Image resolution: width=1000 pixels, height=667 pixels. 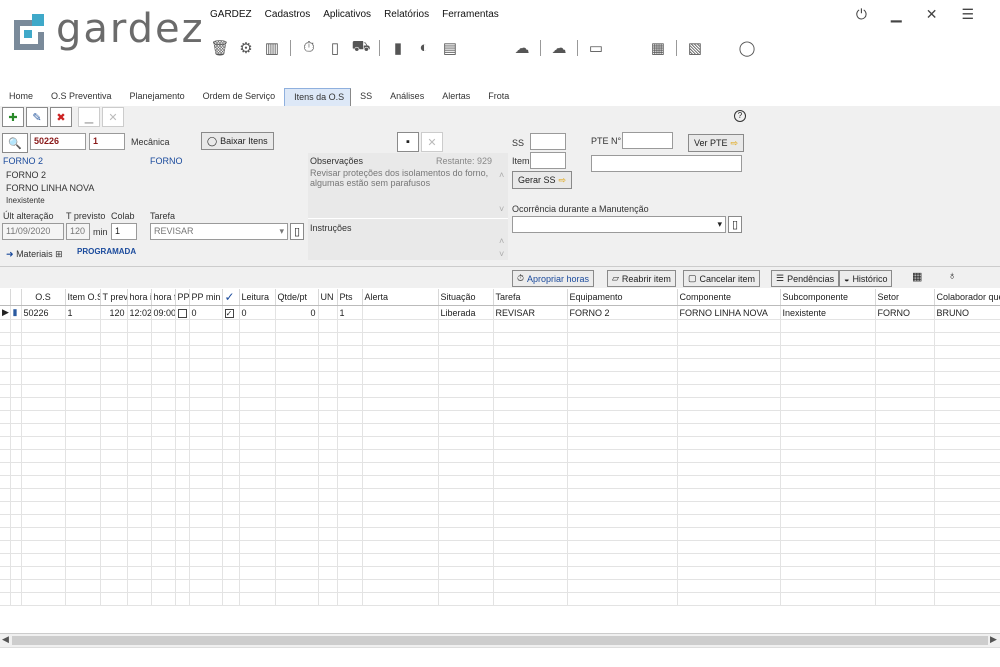 What do you see at coordinates (257, 297) in the screenshot?
I see `column-header: Leitura` at bounding box center [257, 297].